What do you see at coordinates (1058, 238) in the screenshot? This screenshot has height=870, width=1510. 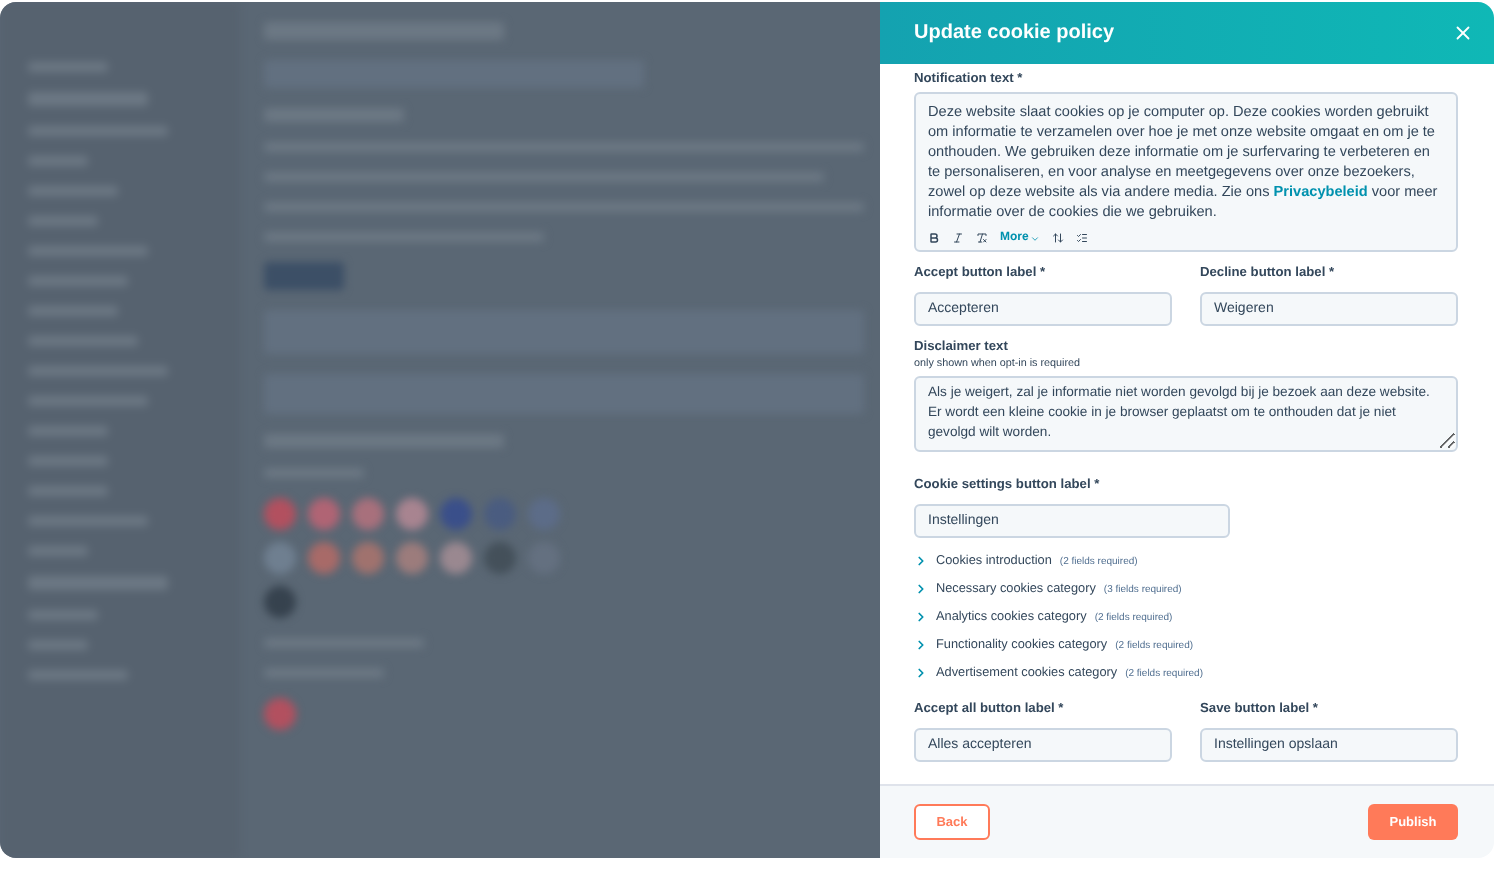 I see `up-down-arrow-icon` at bounding box center [1058, 238].